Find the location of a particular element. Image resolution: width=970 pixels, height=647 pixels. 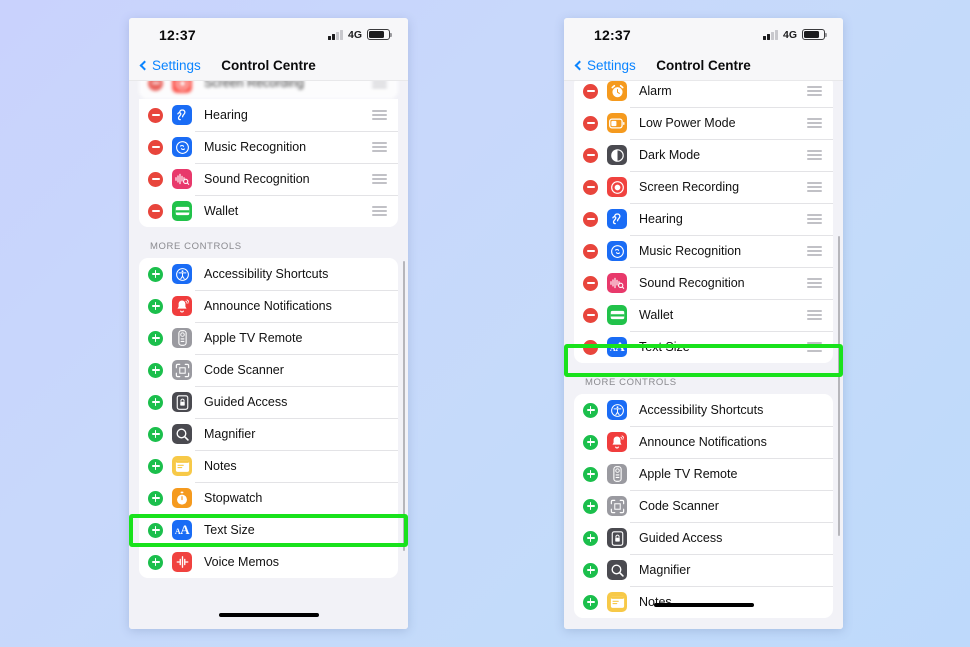

screen-recording-icon is located at coordinates (617, 187).